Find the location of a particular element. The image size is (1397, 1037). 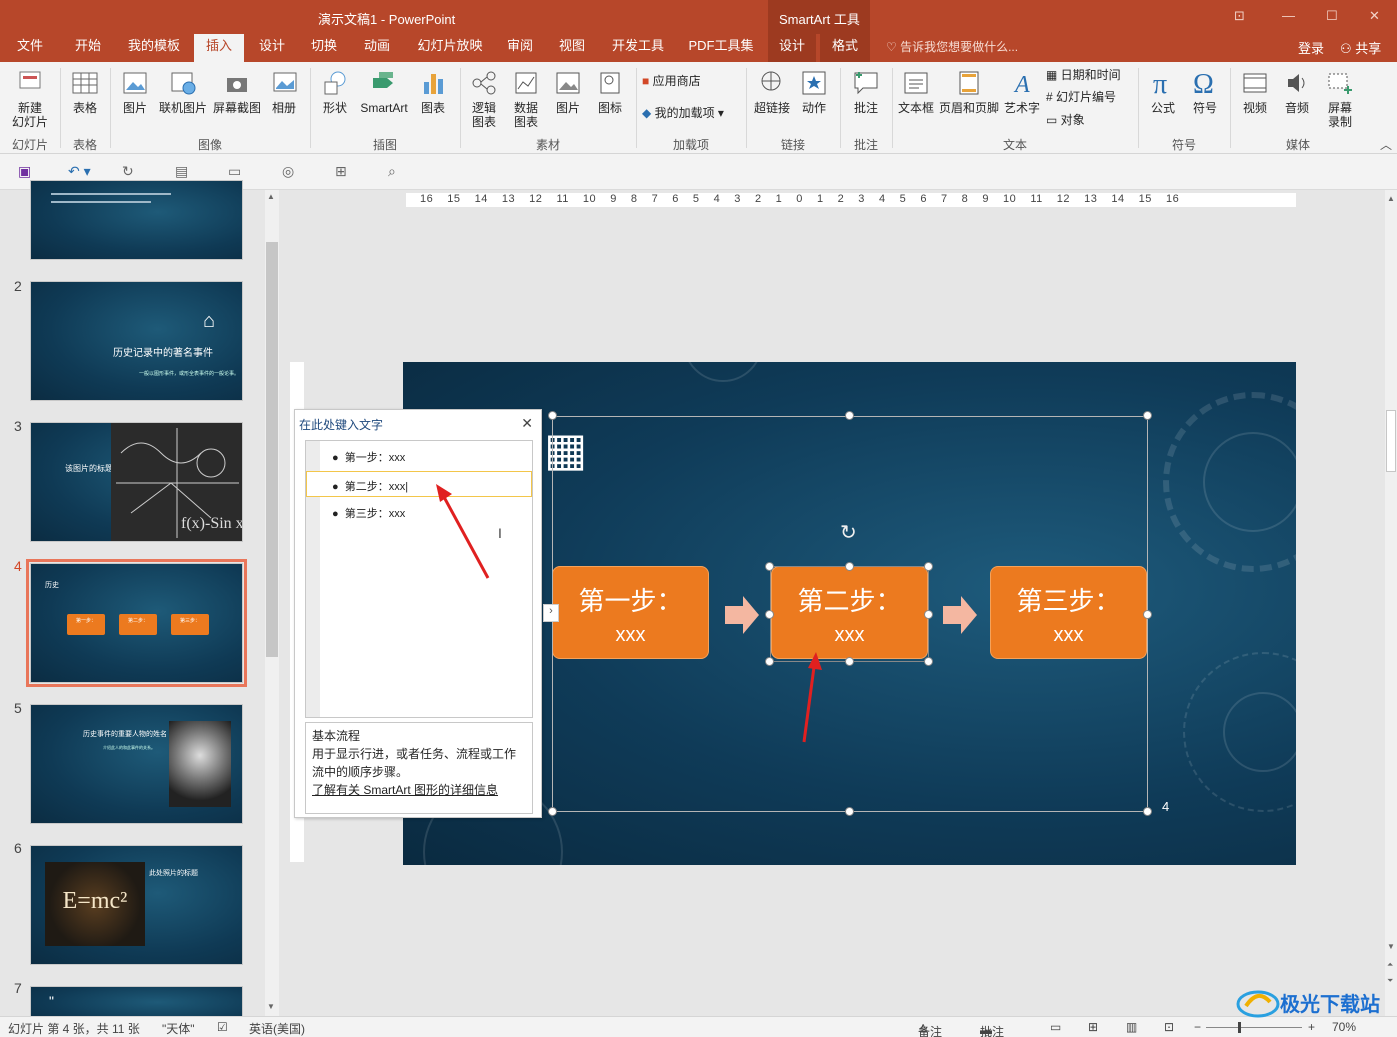

language: 英语(美国) is located at coordinates (277, 1028).